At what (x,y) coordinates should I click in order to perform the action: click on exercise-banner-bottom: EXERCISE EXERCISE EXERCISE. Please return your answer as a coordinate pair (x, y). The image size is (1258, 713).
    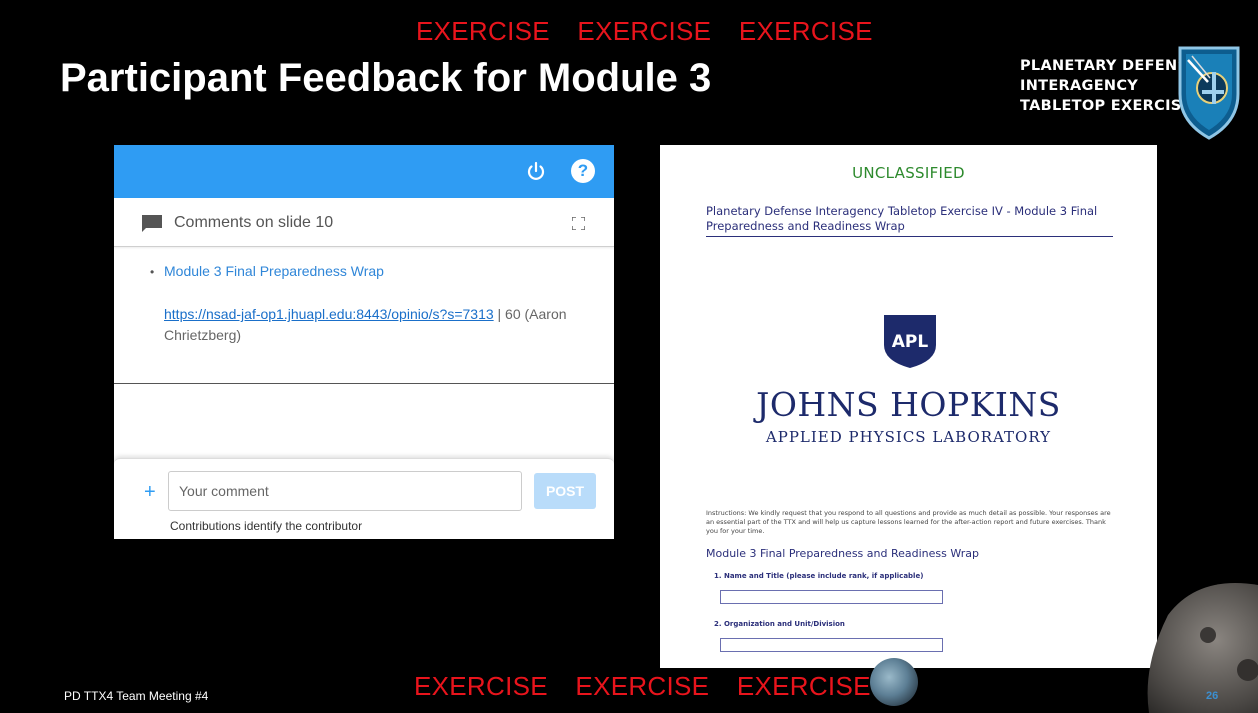
    Looking at the image, I should click on (652, 686).